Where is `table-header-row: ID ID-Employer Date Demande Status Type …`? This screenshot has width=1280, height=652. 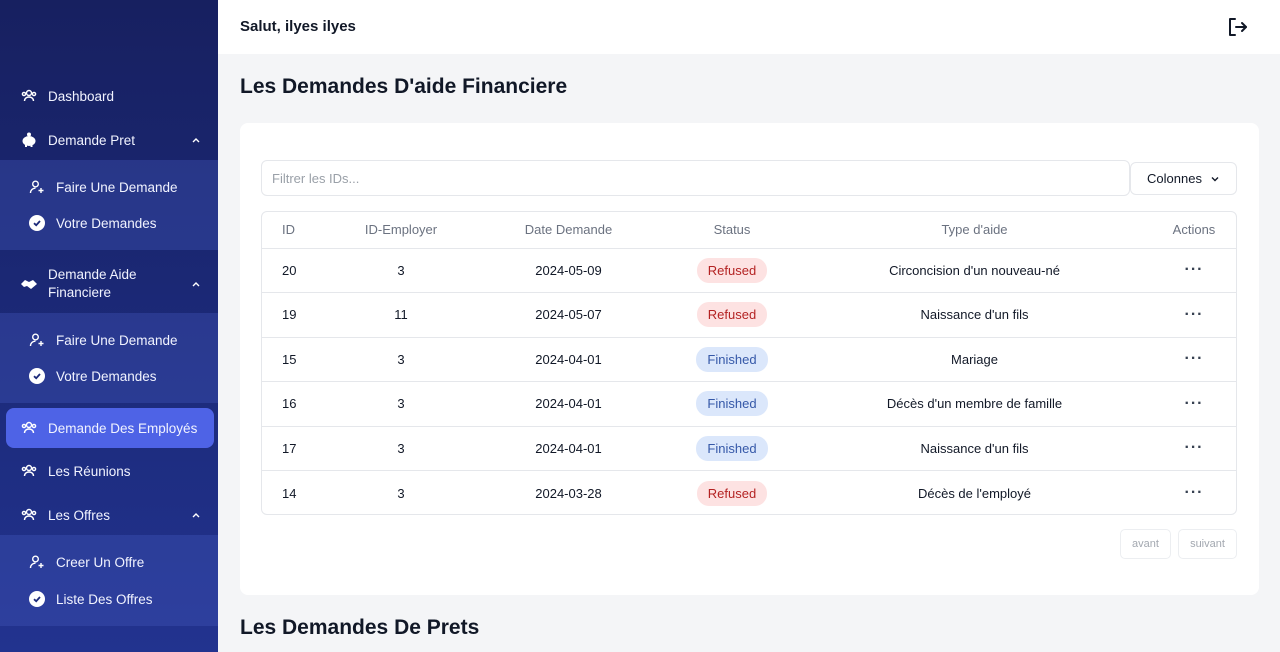 table-header-row: ID ID-Employer Date Demande Status Type … is located at coordinates (749, 230).